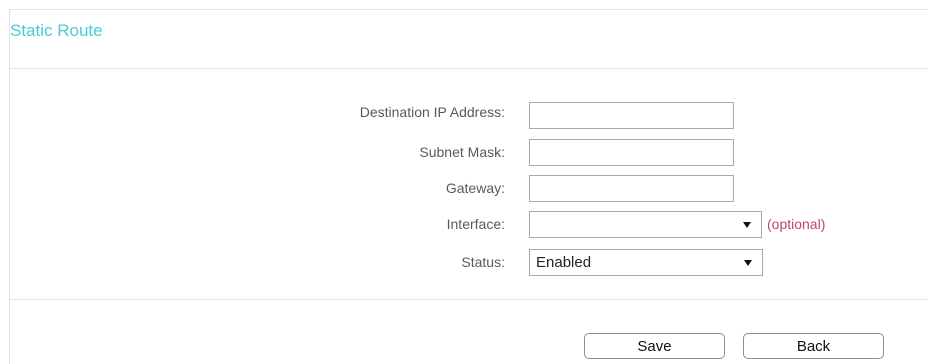 The width and height of the screenshot is (928, 364). I want to click on page-title: Static Route, so click(56, 30).